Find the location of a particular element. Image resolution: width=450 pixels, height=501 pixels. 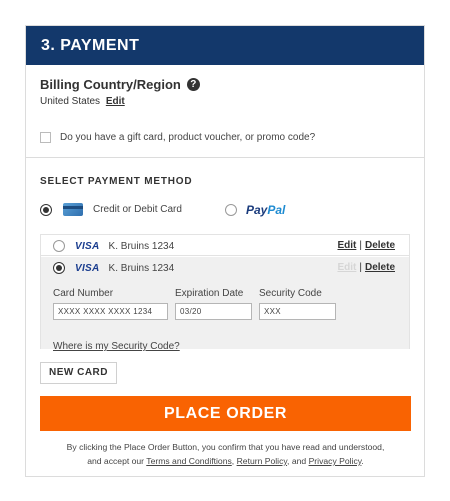

card-radio is located at coordinates (46, 209).